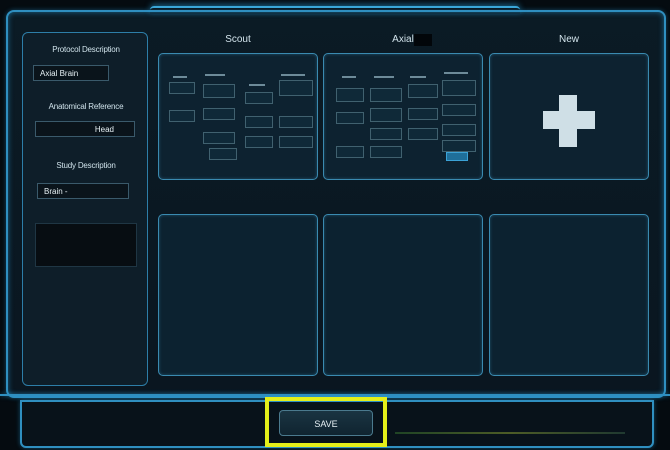 This screenshot has width=670, height=450. What do you see at coordinates (403, 39) in the screenshot?
I see `column-title-axial: Axial` at bounding box center [403, 39].